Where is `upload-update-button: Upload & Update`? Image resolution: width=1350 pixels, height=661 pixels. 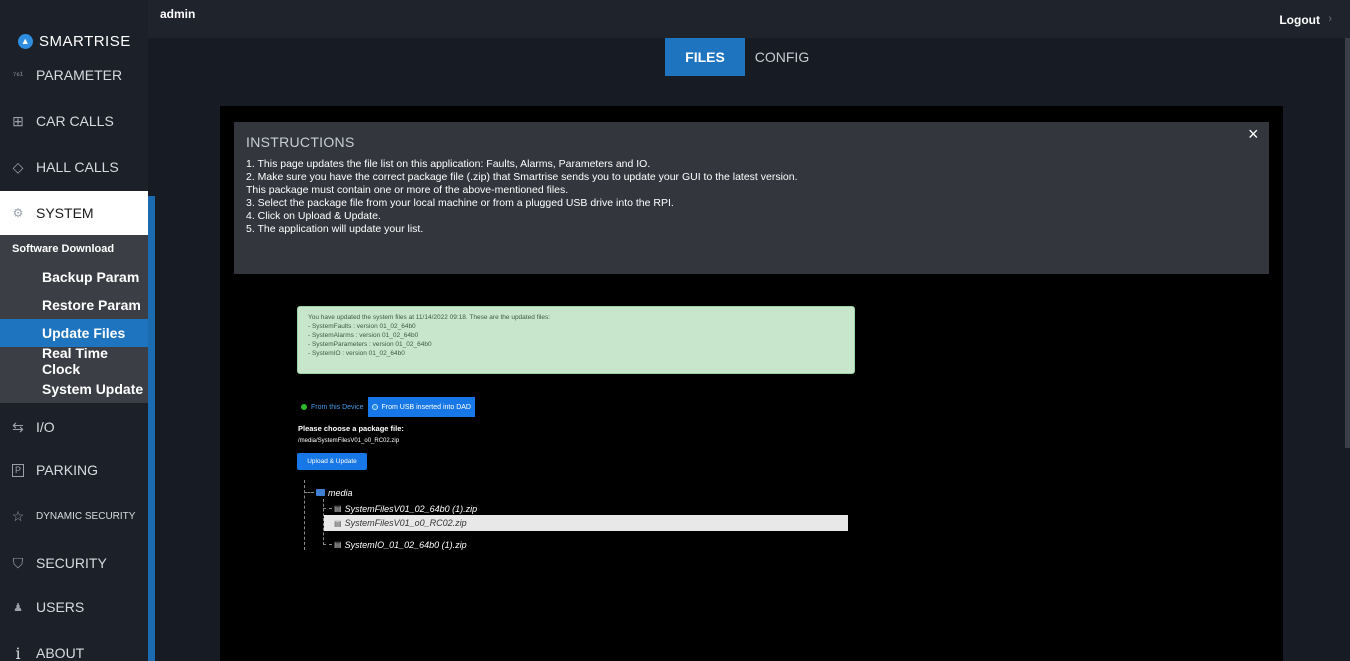
upload-update-button: Upload & Update is located at coordinates (332, 461).